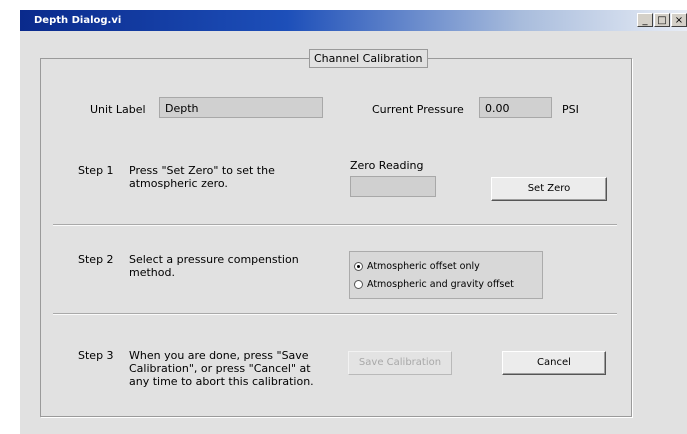  Describe the element at coordinates (358, 284) in the screenshot. I see `radio-unselected-icon` at that location.